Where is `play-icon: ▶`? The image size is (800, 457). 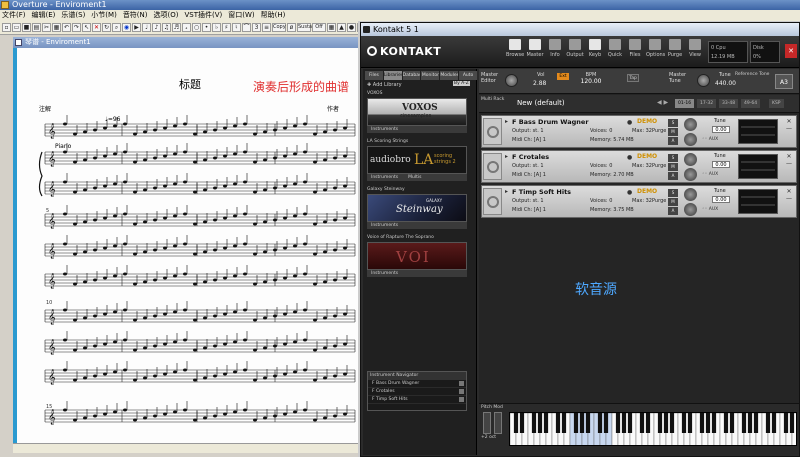
play-icon: ▶ is located at coordinates (136, 27).